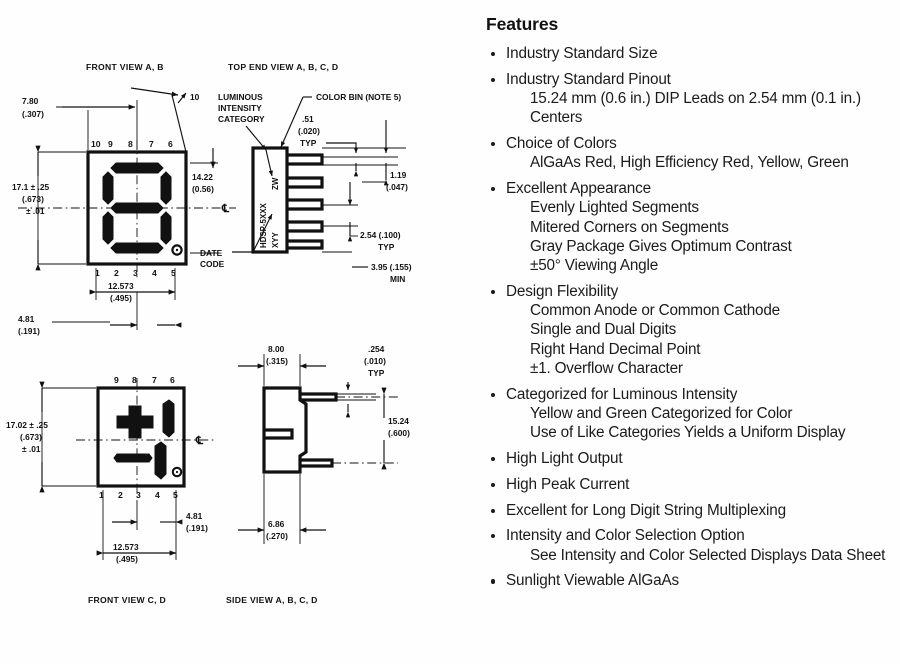  Describe the element at coordinates (275, 183) in the screenshot. I see `marking-category: ZW` at that location.